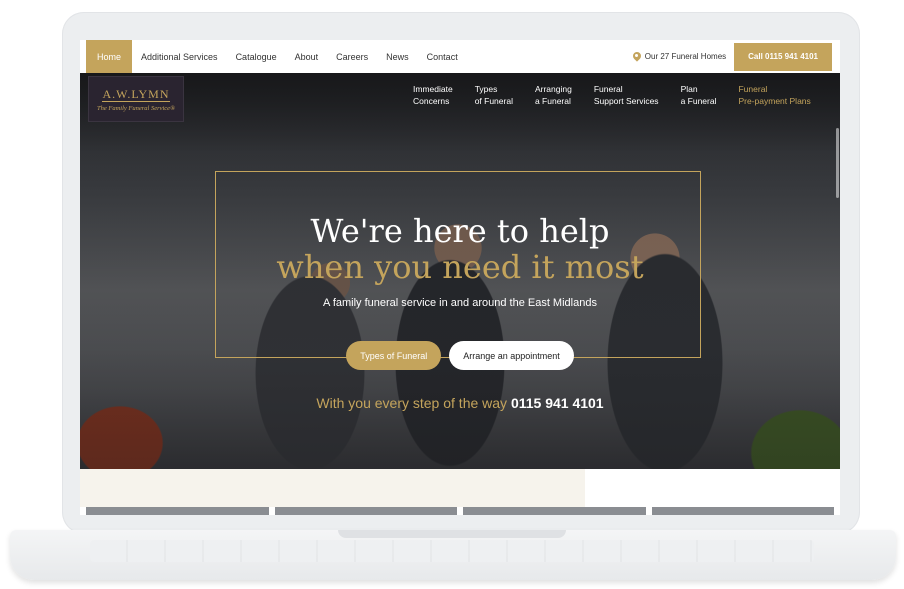 This screenshot has height=589, width=904. Describe the element at coordinates (397, 56) in the screenshot. I see `topnav-news: News` at that location.